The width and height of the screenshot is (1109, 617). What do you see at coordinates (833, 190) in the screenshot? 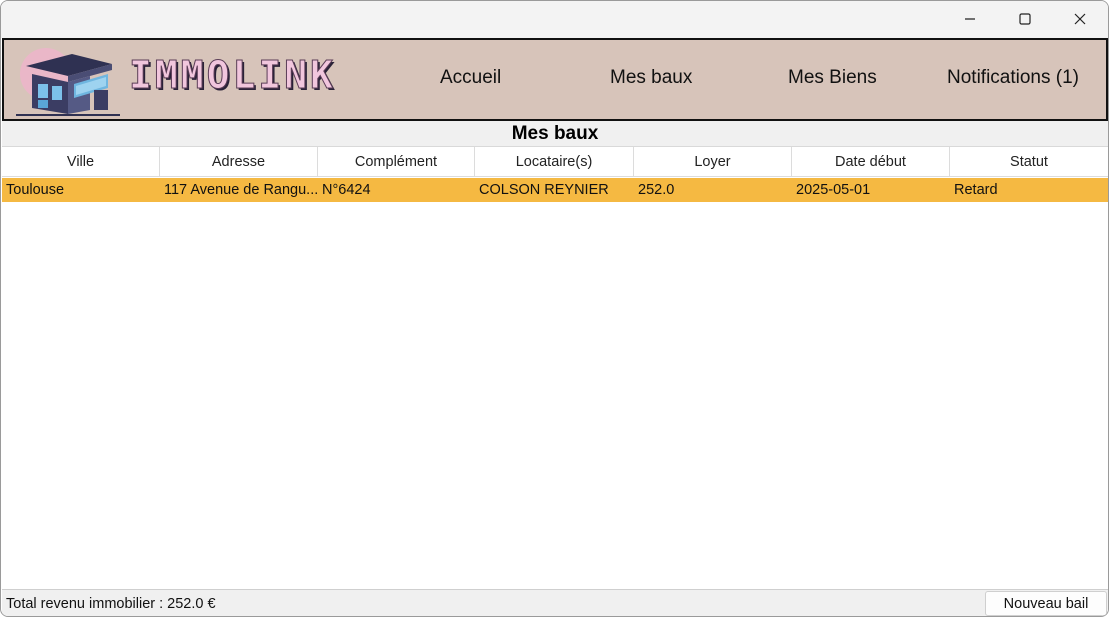
I see `cell-date-debut: 2025-05-01` at bounding box center [833, 190].